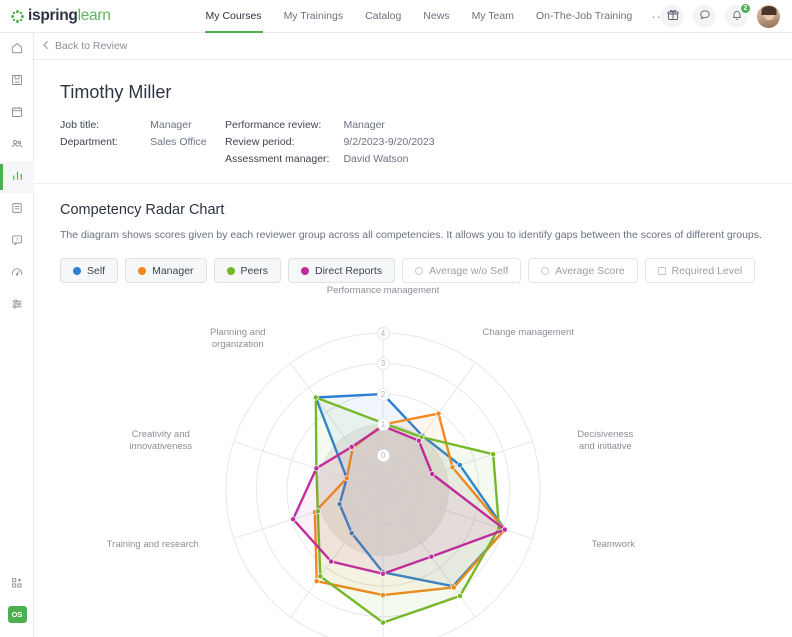 This screenshot has height=637, width=792. What do you see at coordinates (590, 270) in the screenshot?
I see `legend-label-average-score: Average Score` at bounding box center [590, 270].